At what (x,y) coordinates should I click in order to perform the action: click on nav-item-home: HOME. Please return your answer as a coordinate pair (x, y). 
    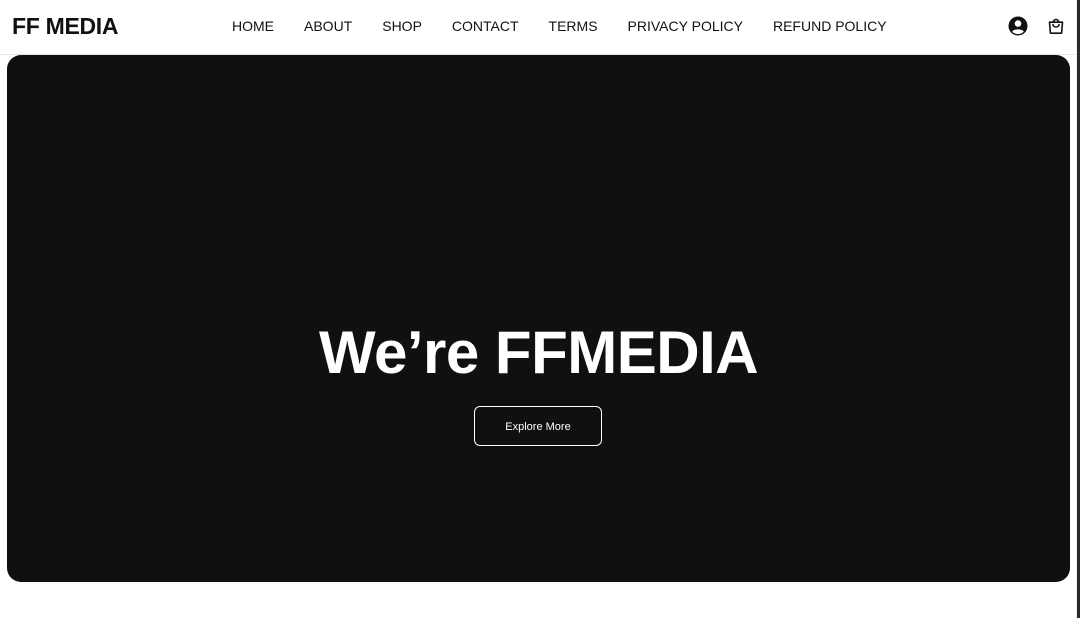
    Looking at the image, I should click on (253, 26).